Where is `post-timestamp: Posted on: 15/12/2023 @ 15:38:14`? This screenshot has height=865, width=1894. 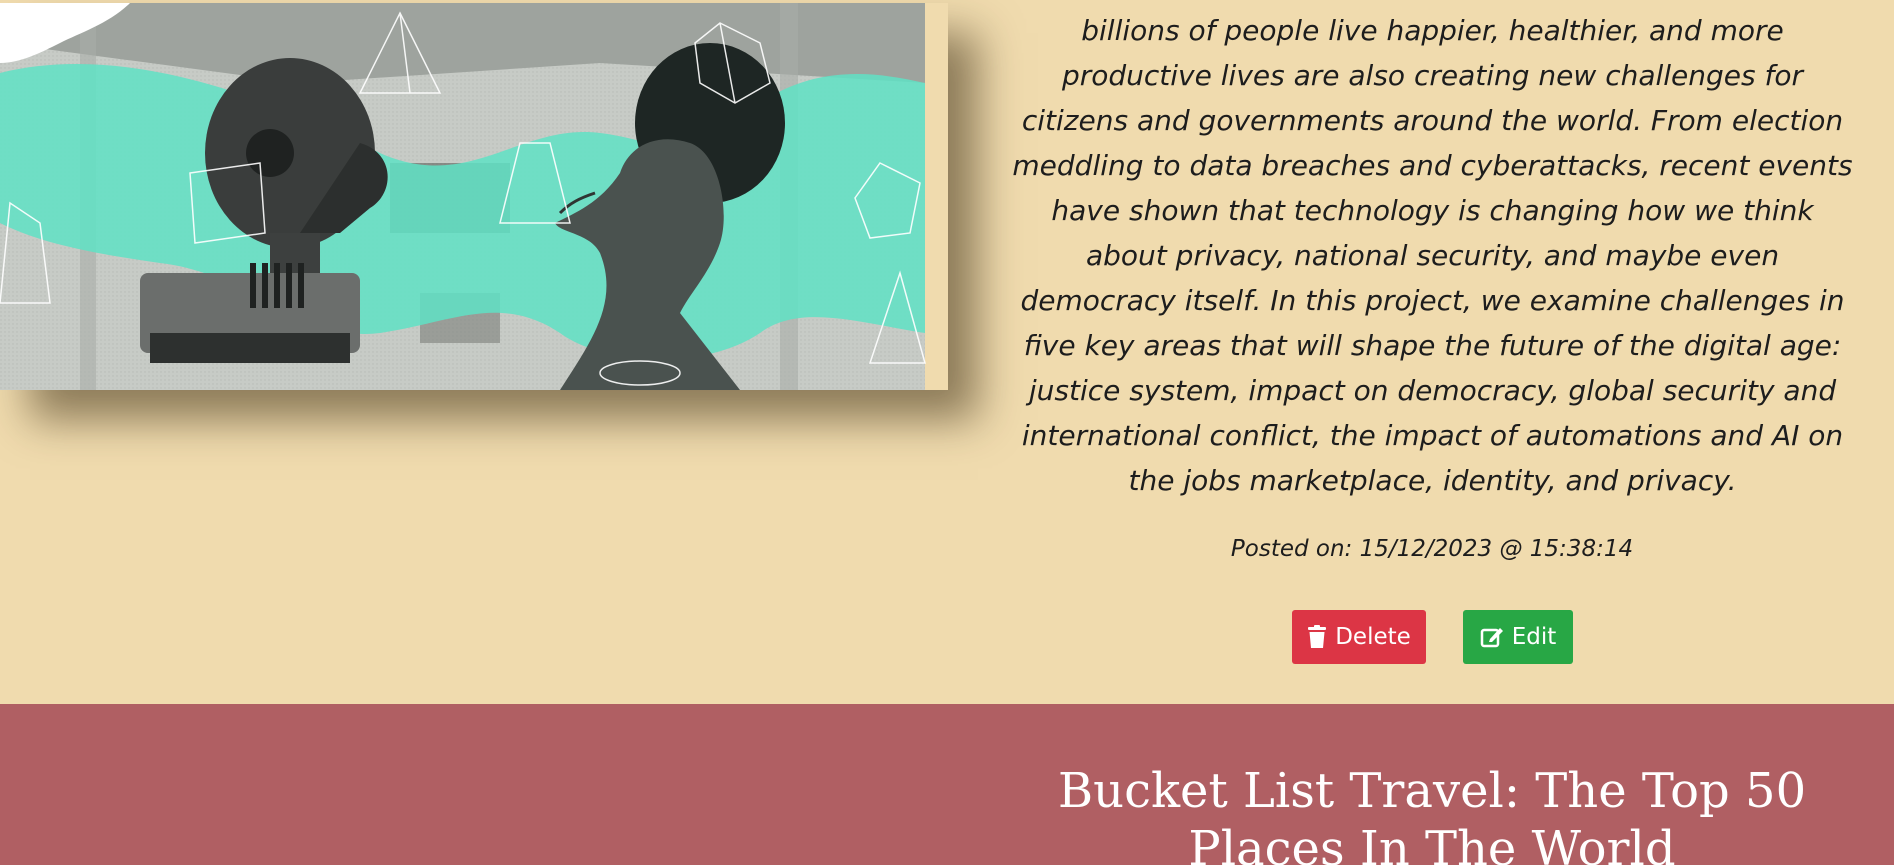 post-timestamp: Posted on: 15/12/2023 @ 15:38:14 is located at coordinates (1432, 549).